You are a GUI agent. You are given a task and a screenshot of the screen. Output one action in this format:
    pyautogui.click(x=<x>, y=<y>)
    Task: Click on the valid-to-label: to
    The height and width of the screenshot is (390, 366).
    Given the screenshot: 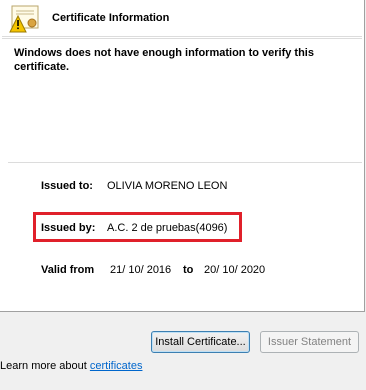 What is the action you would take?
    pyautogui.click(x=188, y=270)
    